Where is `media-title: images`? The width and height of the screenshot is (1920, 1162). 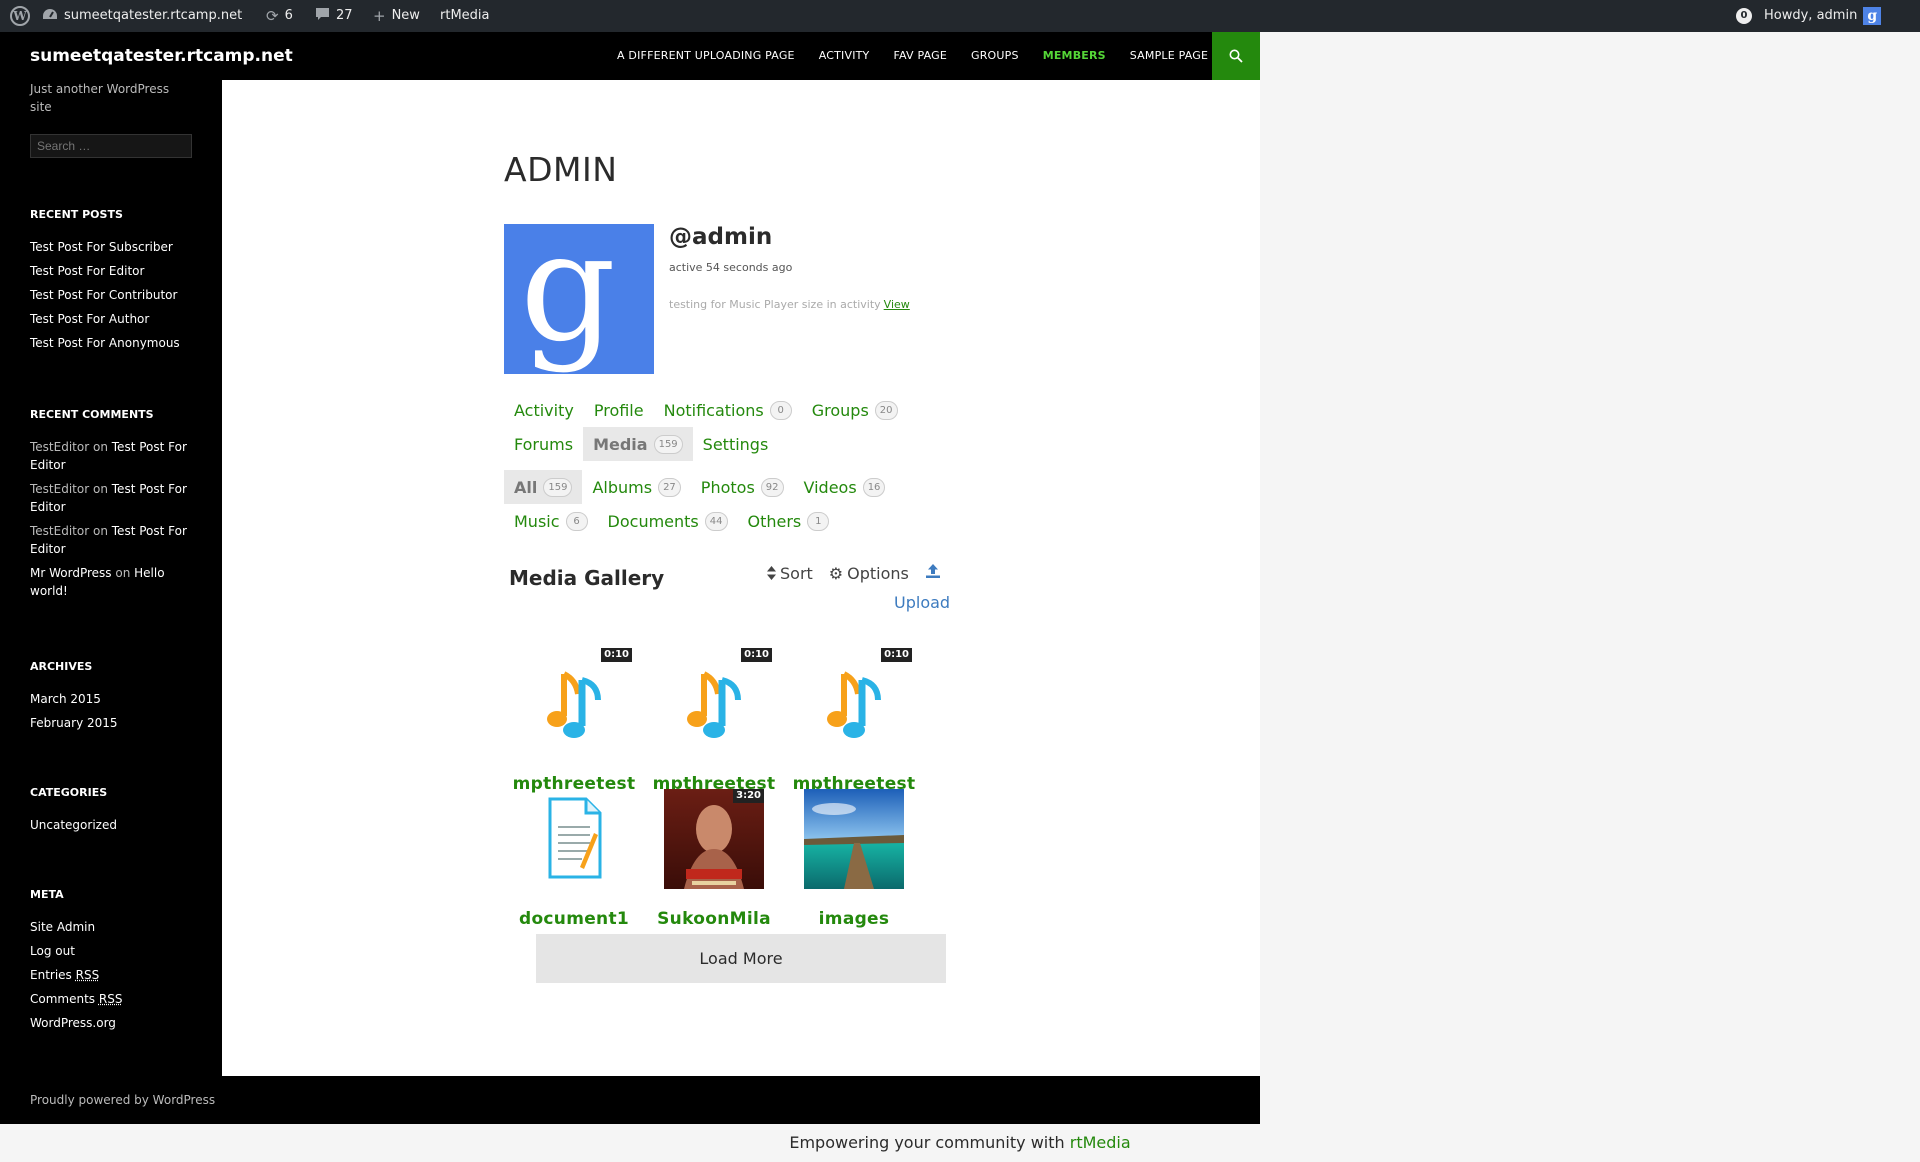
media-title: images is located at coordinates (854, 919).